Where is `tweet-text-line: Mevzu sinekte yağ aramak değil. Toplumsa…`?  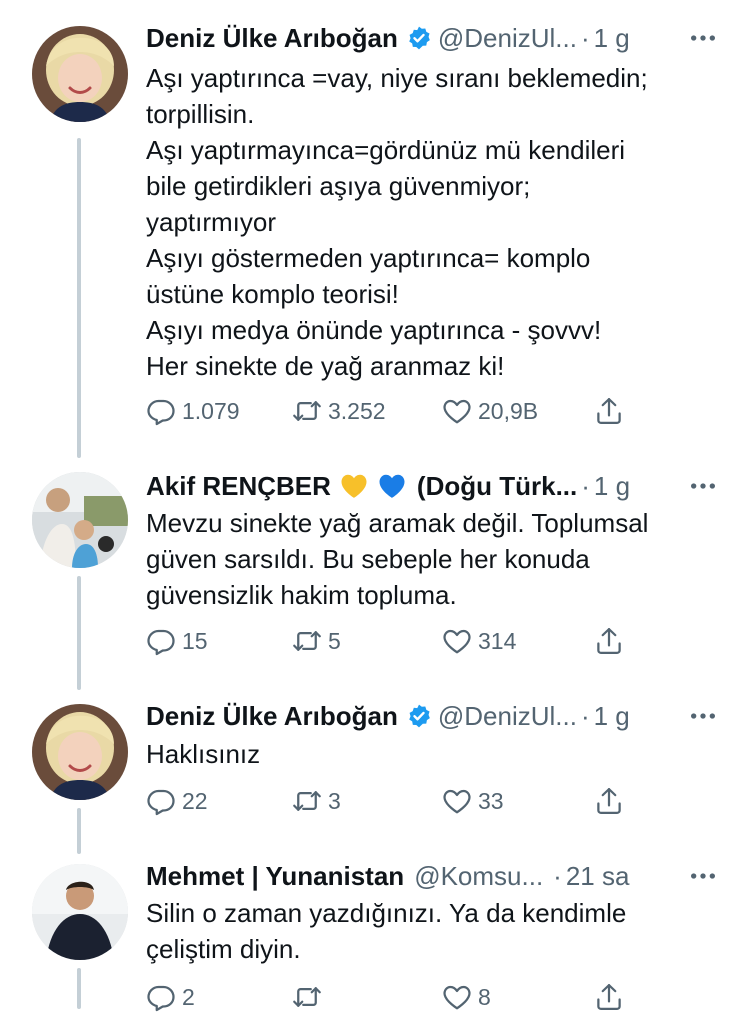 tweet-text-line: Mevzu sinekte yağ aramak değil. Toplumsa… is located at coordinates (397, 523).